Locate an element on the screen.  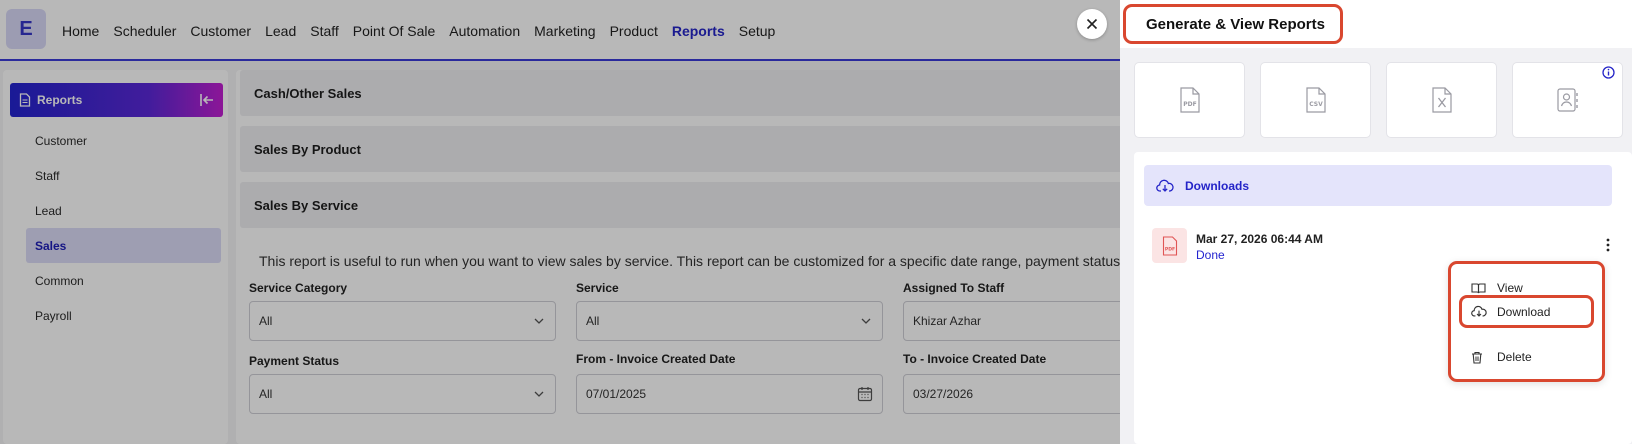
downloads-label: Downloads is located at coordinates (1217, 185).